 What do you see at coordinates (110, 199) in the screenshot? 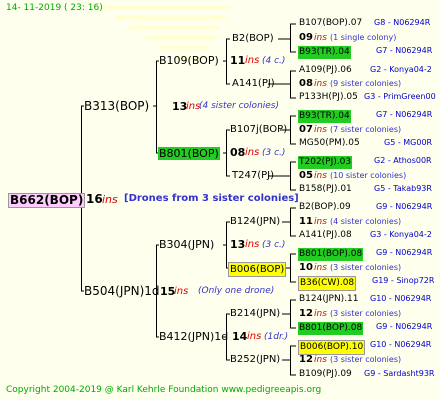
I see `root-ins-word: ins` at bounding box center [110, 199].